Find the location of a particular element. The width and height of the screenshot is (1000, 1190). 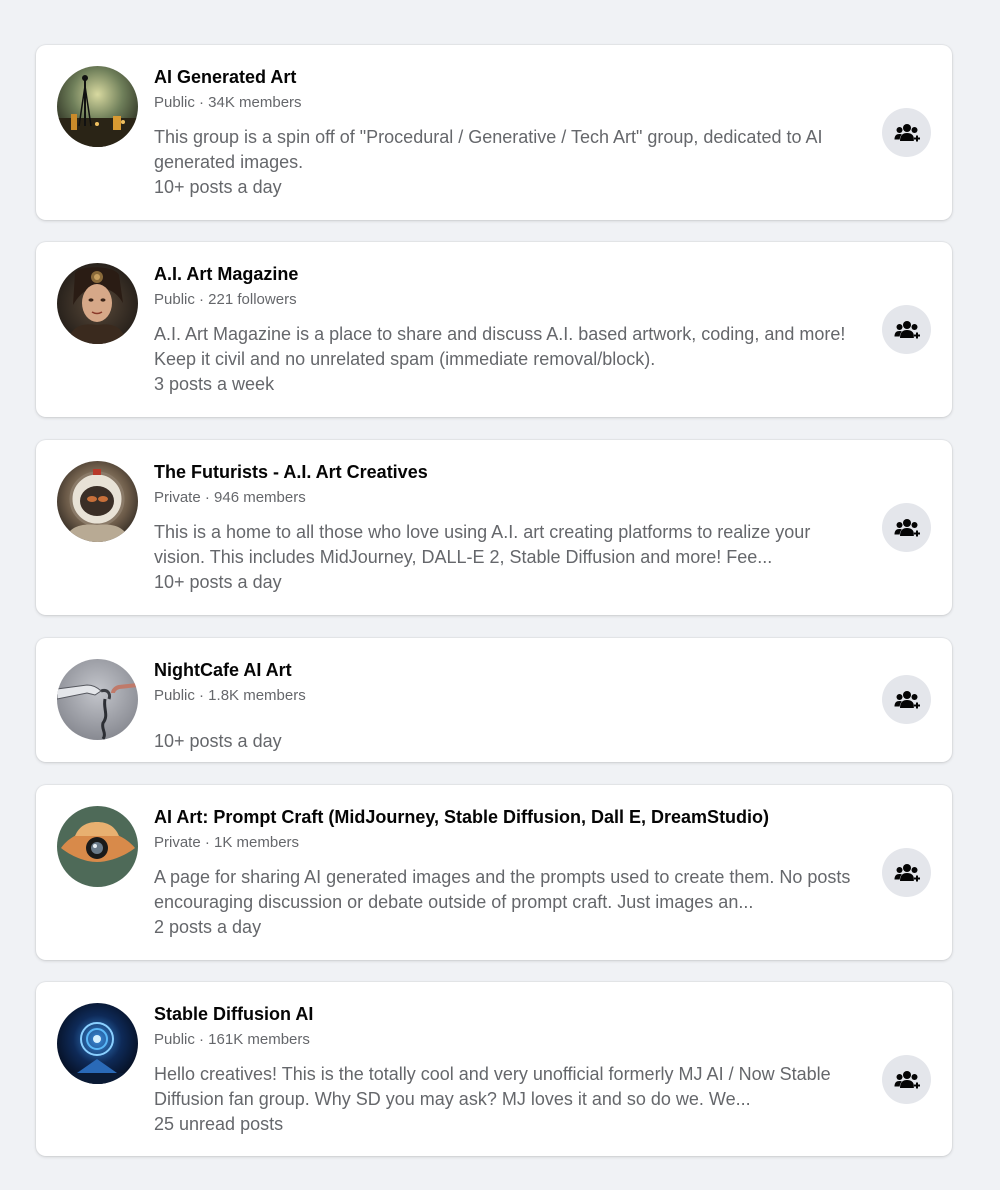

group-name: NightCafe AI Art is located at coordinates (509, 670).